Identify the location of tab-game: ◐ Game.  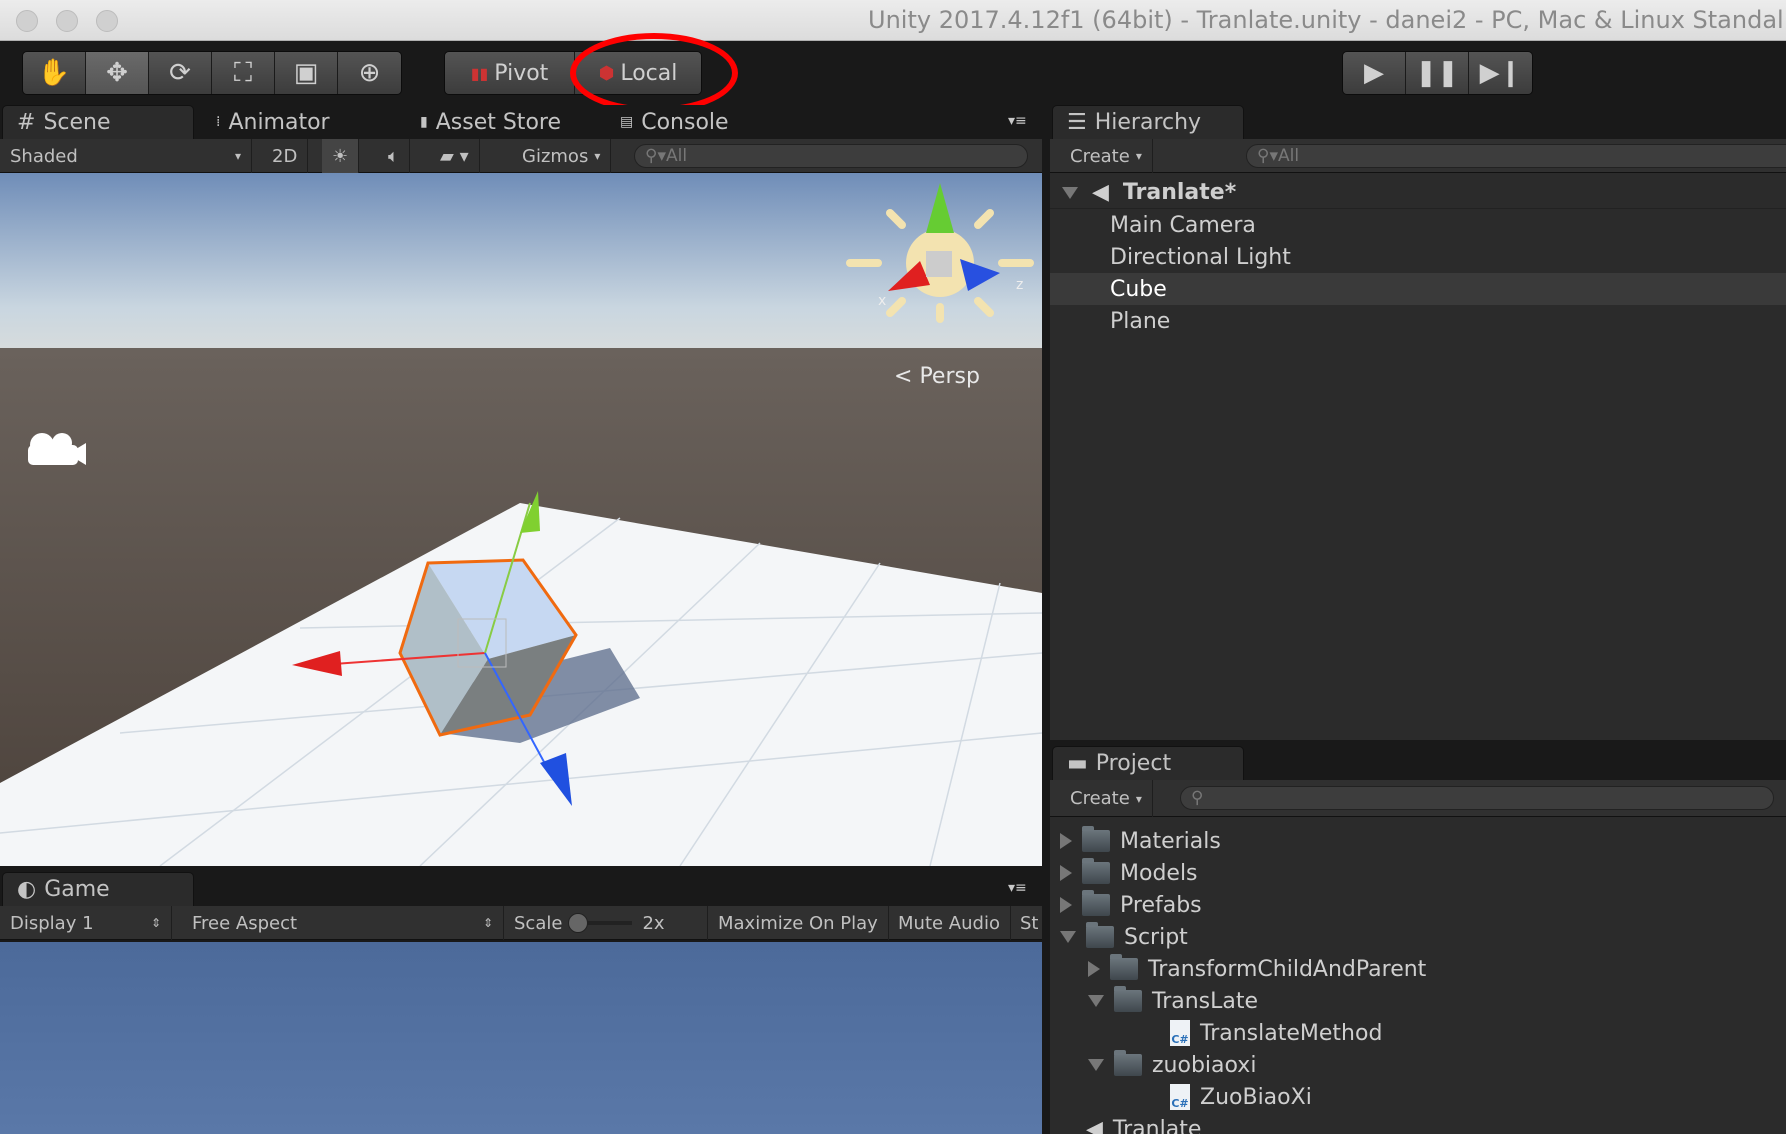
(98, 889).